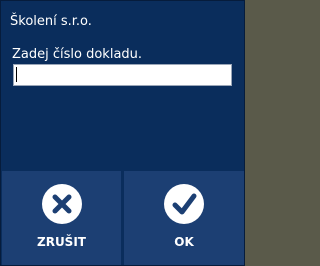 The height and width of the screenshot is (266, 320). I want to click on ok-button: OK, so click(184, 218).